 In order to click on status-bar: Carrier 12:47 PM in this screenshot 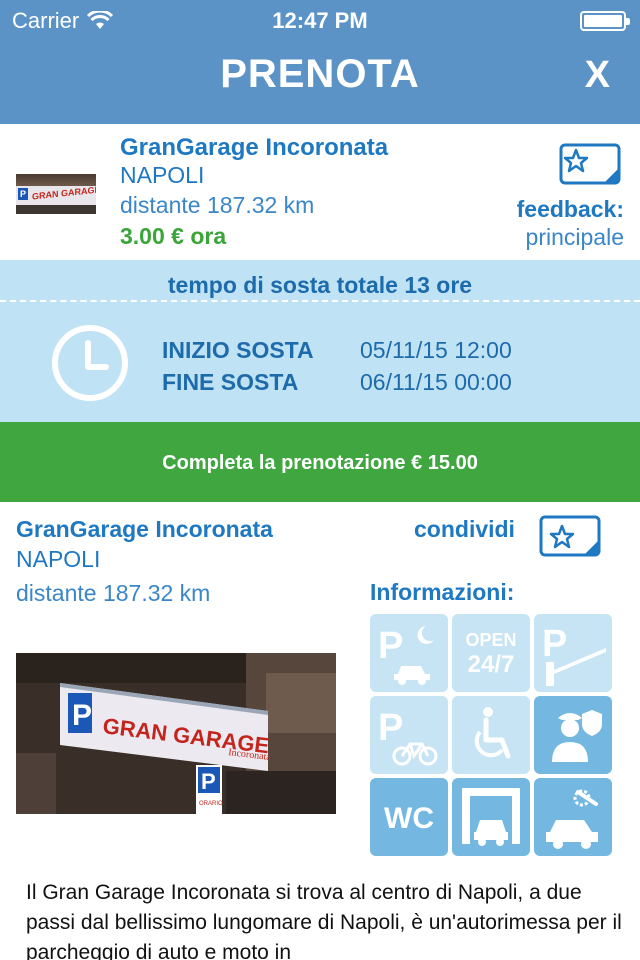, I will do `click(320, 20)`.